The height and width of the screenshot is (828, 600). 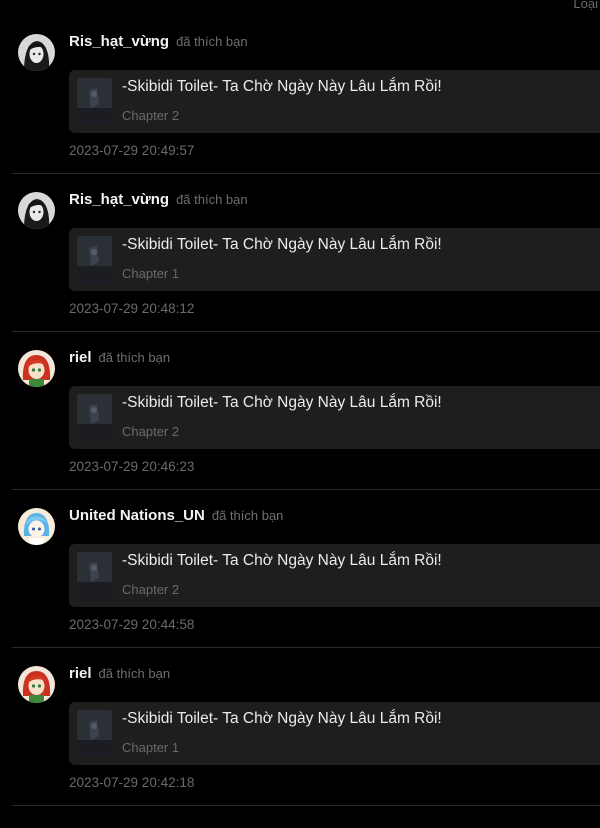 What do you see at coordinates (585, 5) in the screenshot?
I see `filter-label: Loại` at bounding box center [585, 5].